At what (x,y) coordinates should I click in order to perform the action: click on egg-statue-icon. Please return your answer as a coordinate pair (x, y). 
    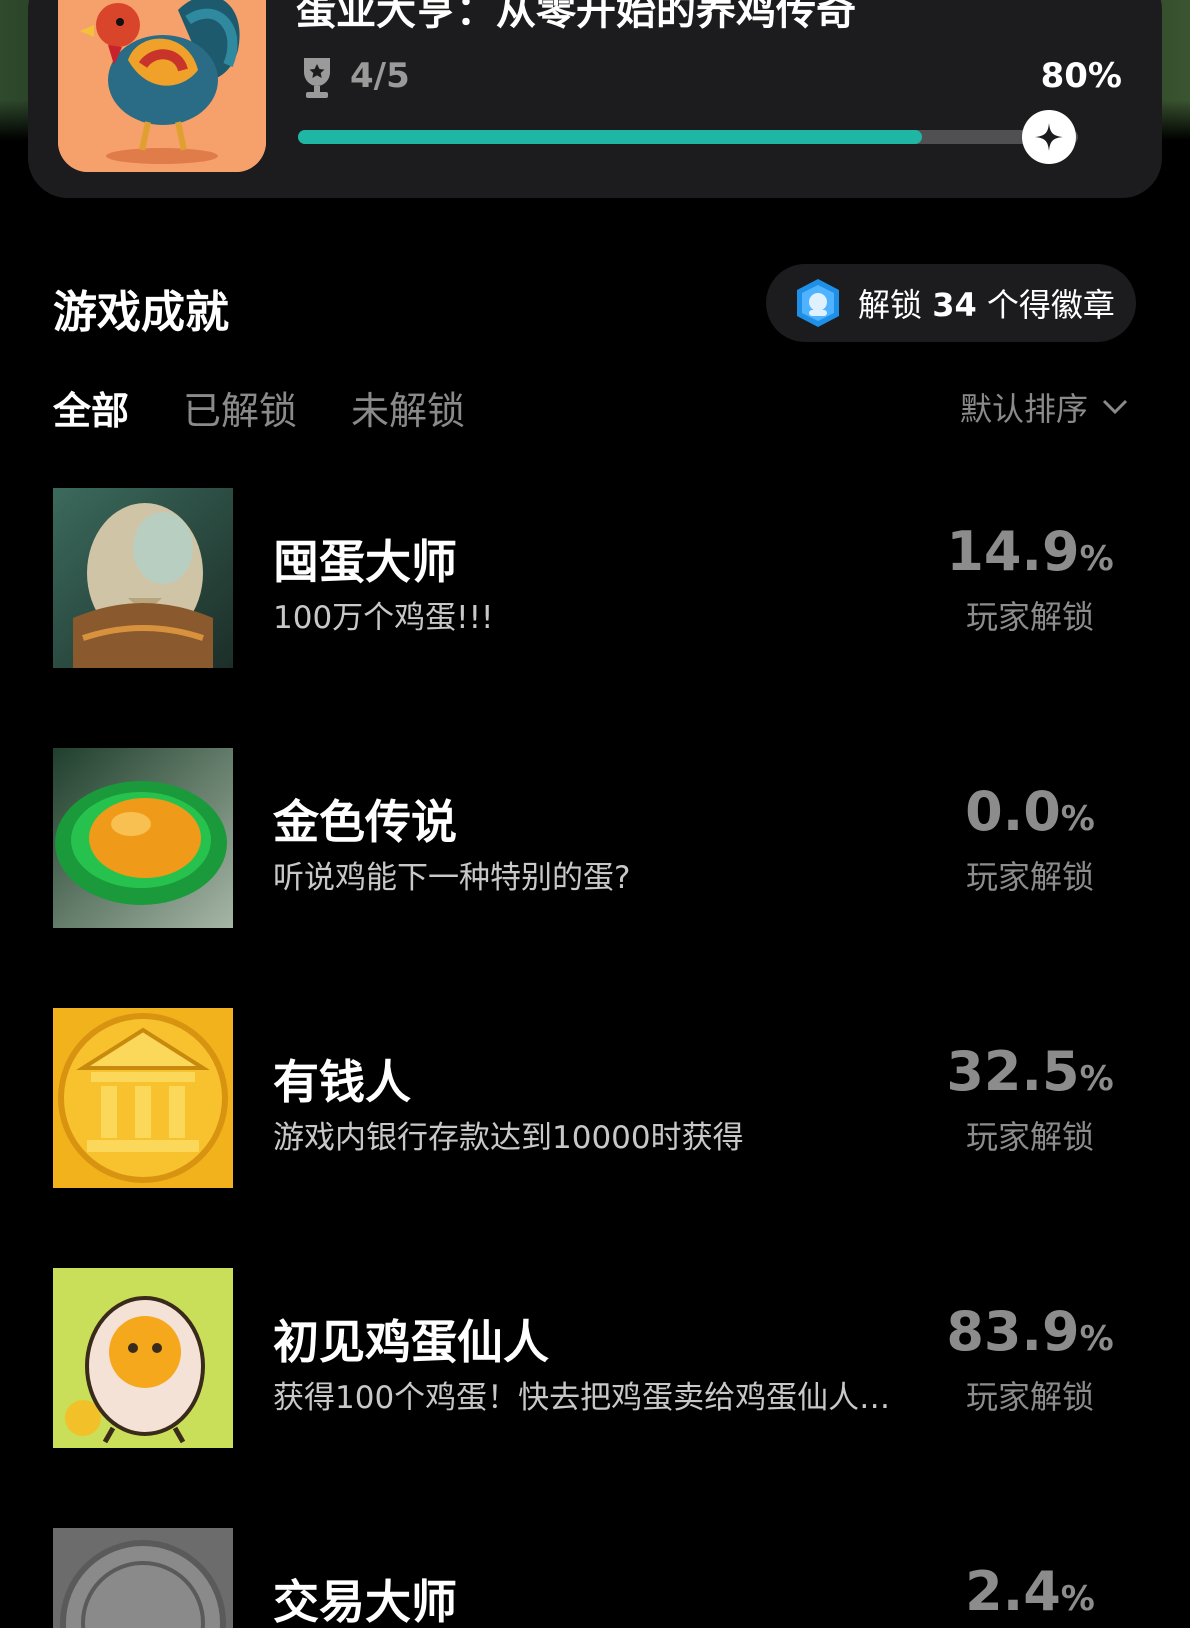
    Looking at the image, I should click on (143, 578).